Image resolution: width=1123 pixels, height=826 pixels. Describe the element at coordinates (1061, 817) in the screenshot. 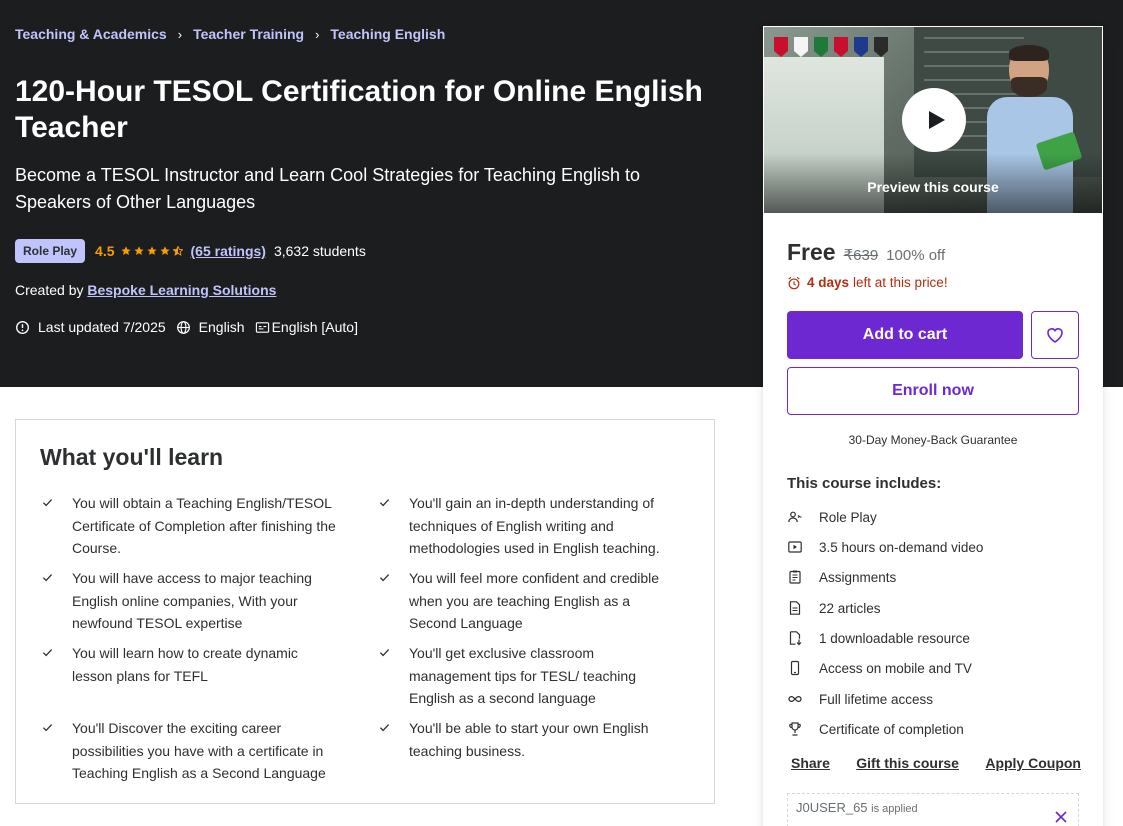

I see `close-icon` at that location.